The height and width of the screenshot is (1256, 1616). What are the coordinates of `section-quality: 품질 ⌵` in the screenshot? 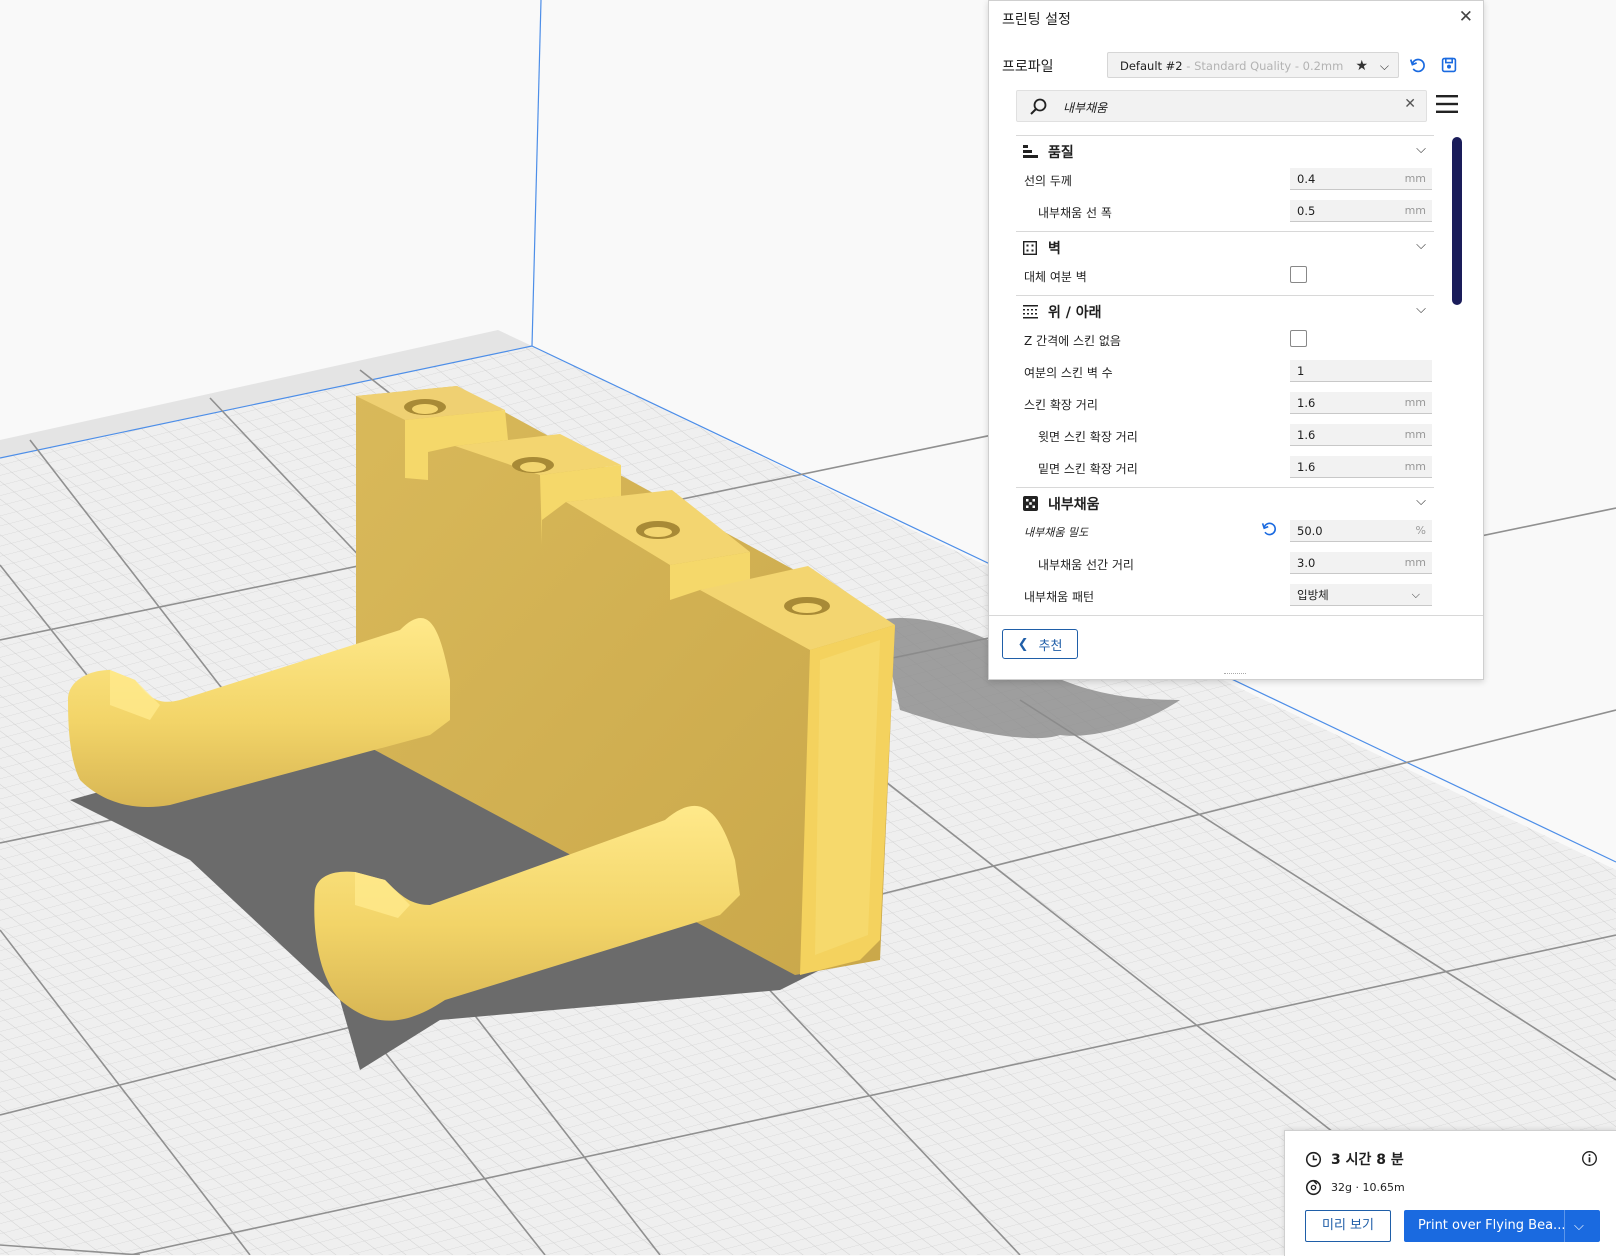 It's located at (1225, 150).